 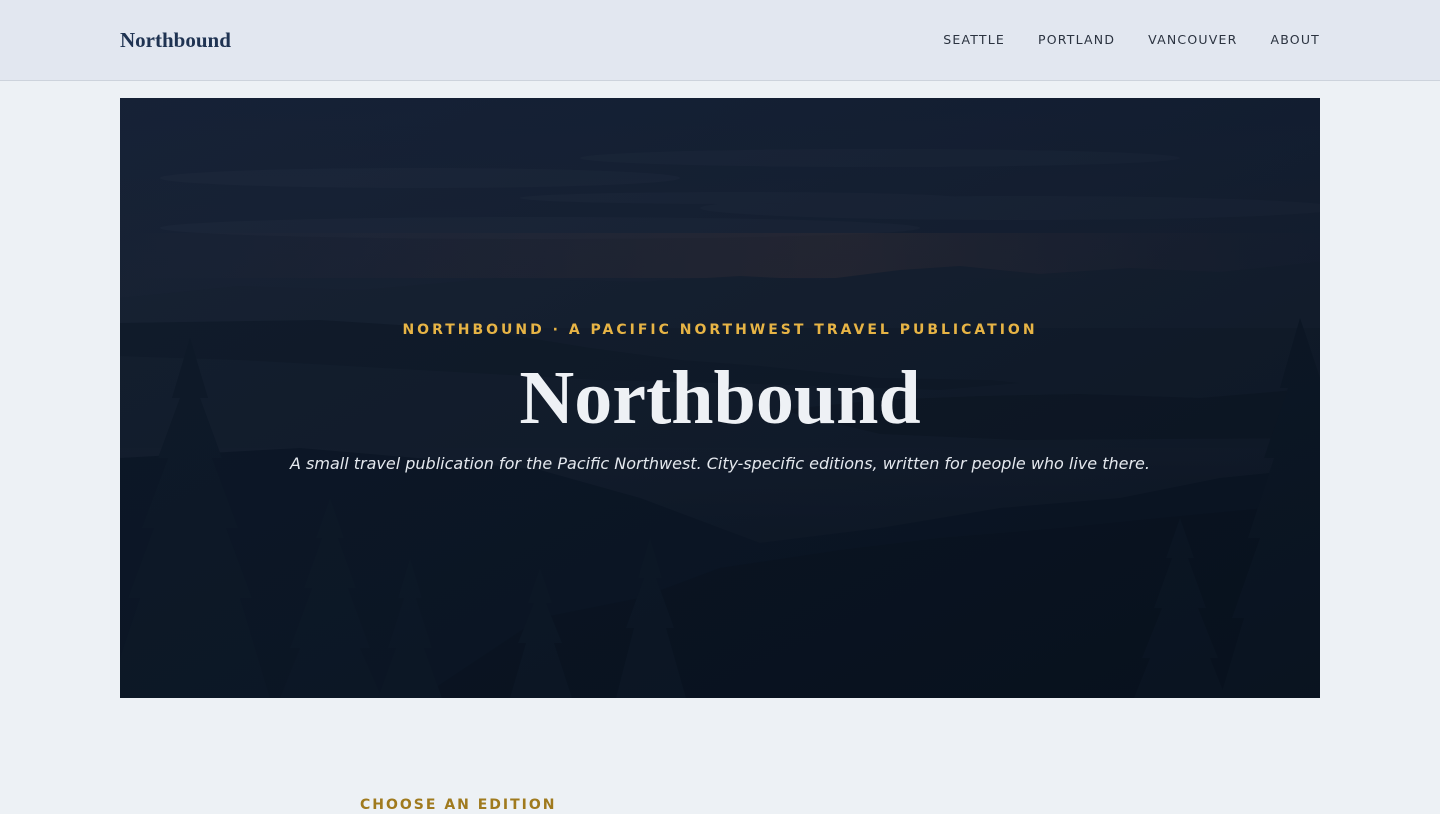 What do you see at coordinates (1076, 40) in the screenshot?
I see `nav-link-portland: PORTLAND` at bounding box center [1076, 40].